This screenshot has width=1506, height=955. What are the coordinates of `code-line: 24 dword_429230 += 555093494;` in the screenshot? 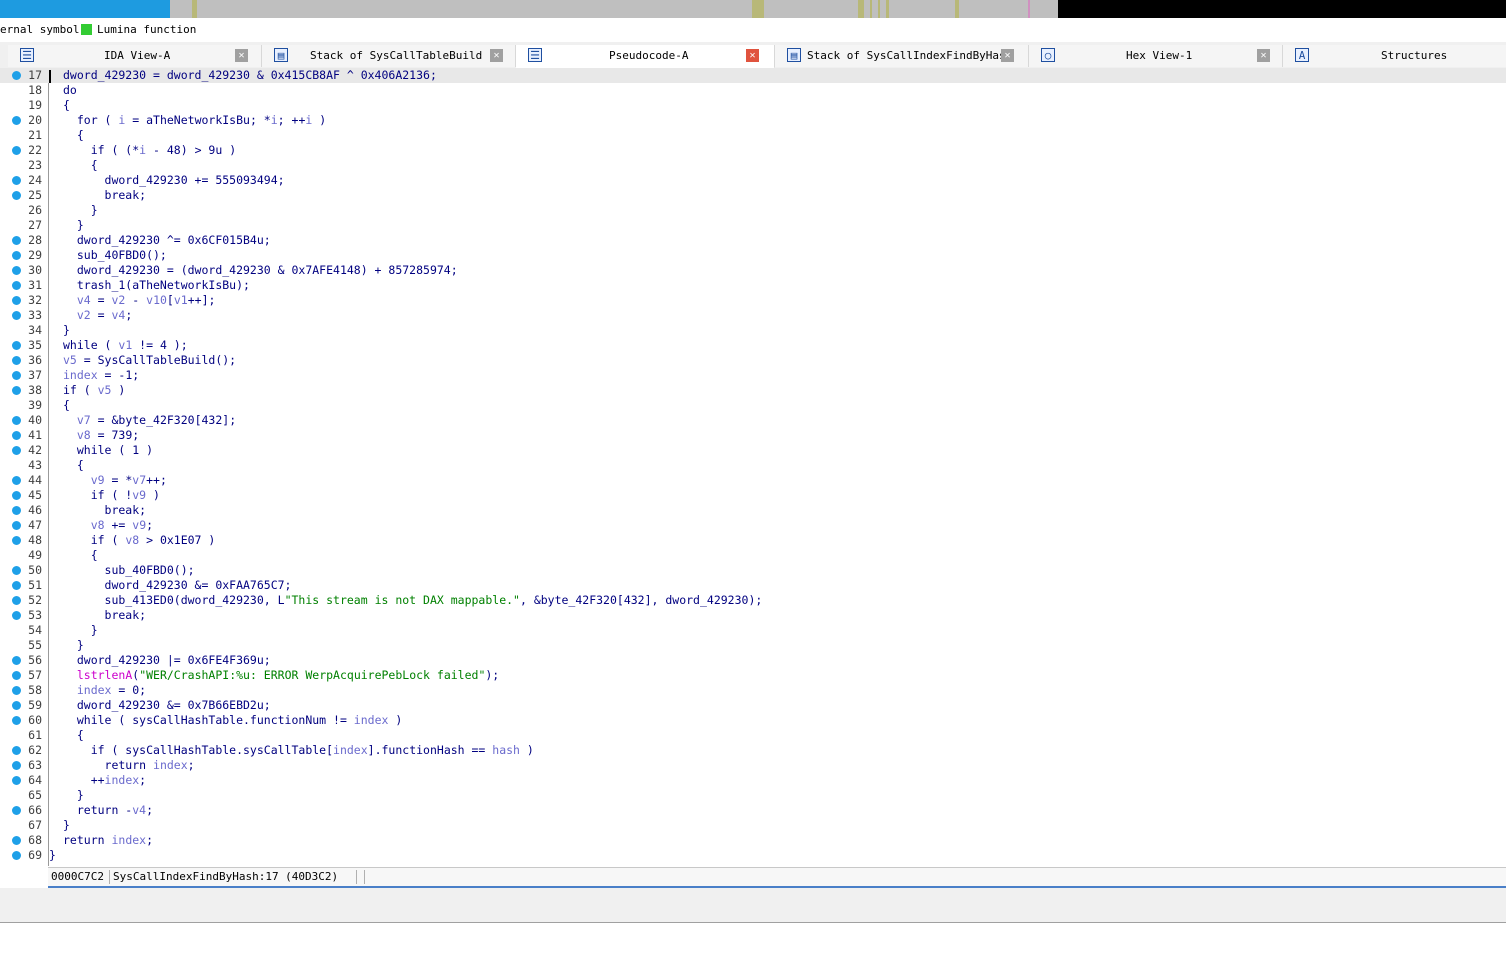 It's located at (753, 180).